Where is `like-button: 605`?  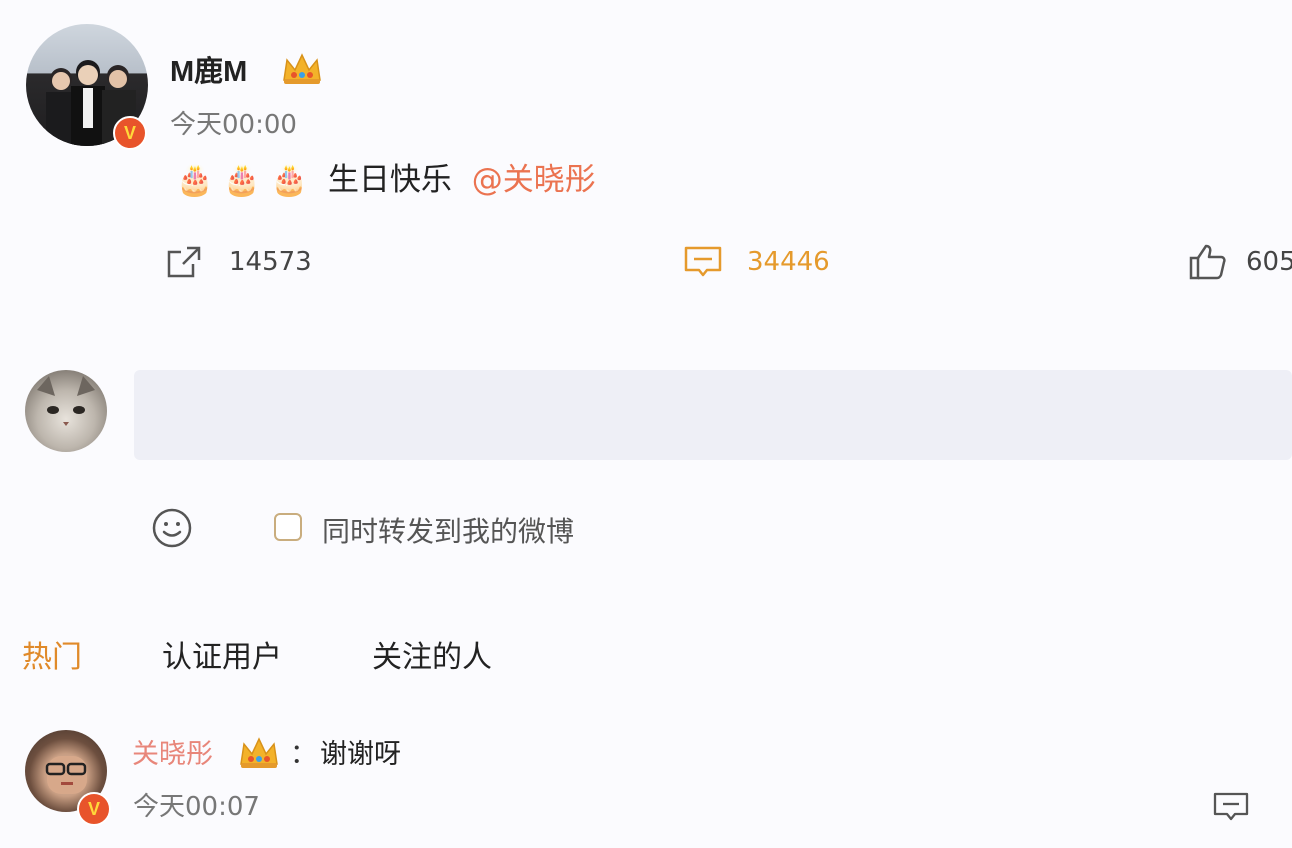
like-button: 605 is located at coordinates (1240, 262).